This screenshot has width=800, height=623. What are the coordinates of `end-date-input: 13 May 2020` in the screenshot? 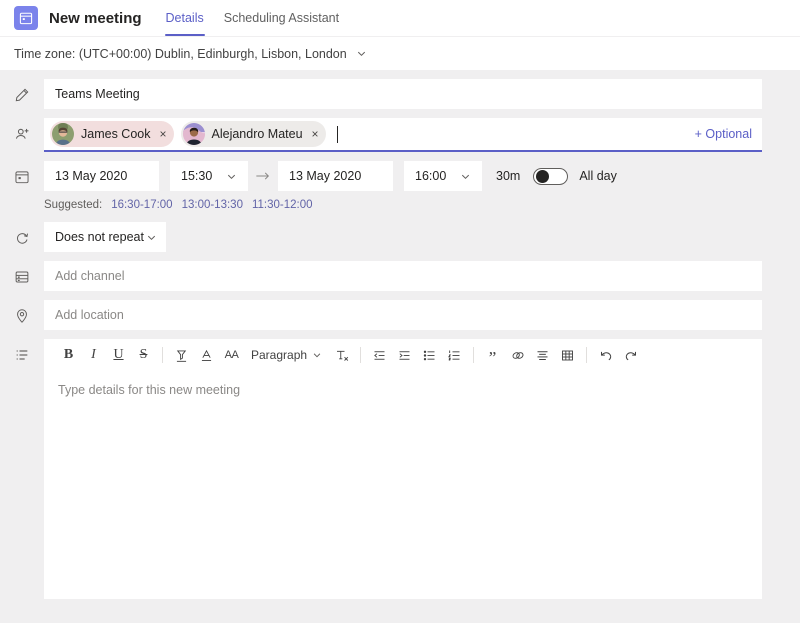 It's located at (335, 176).